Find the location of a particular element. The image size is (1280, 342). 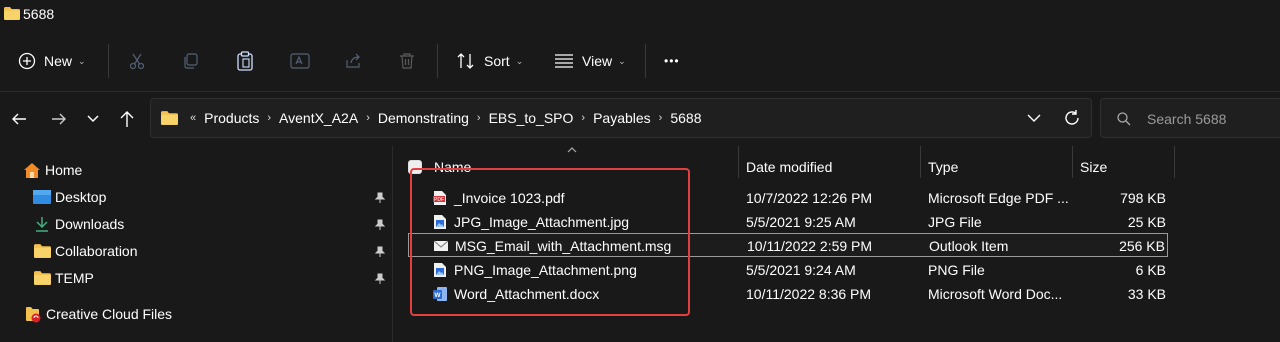

arrow-left-icon is located at coordinates (19, 119).